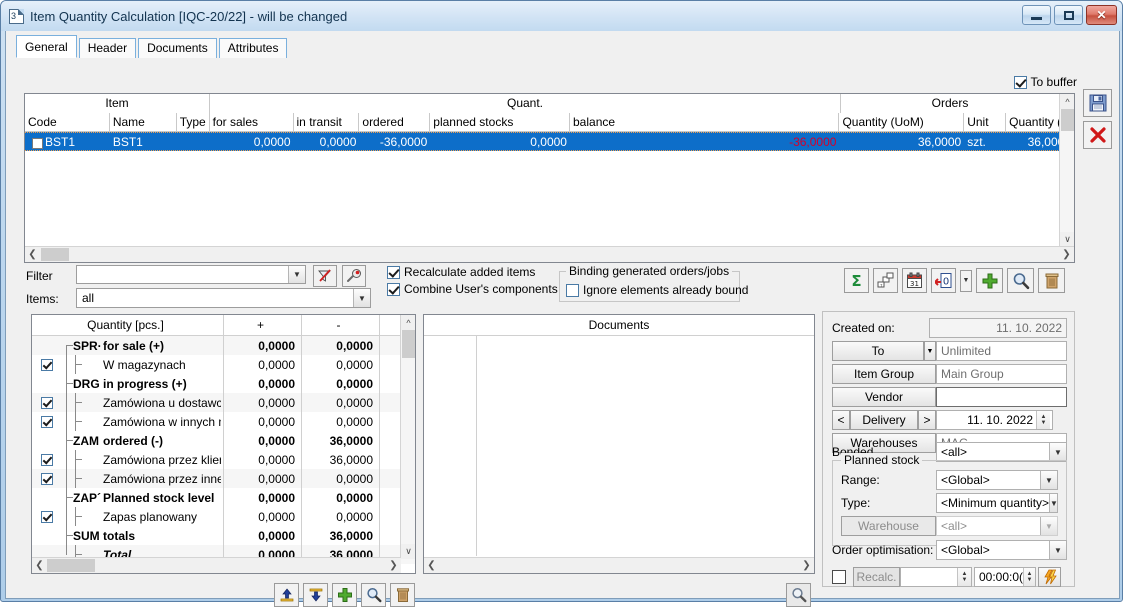  What do you see at coordinates (408, 344) in the screenshot?
I see `tree-vscroll-thumb` at bounding box center [408, 344].